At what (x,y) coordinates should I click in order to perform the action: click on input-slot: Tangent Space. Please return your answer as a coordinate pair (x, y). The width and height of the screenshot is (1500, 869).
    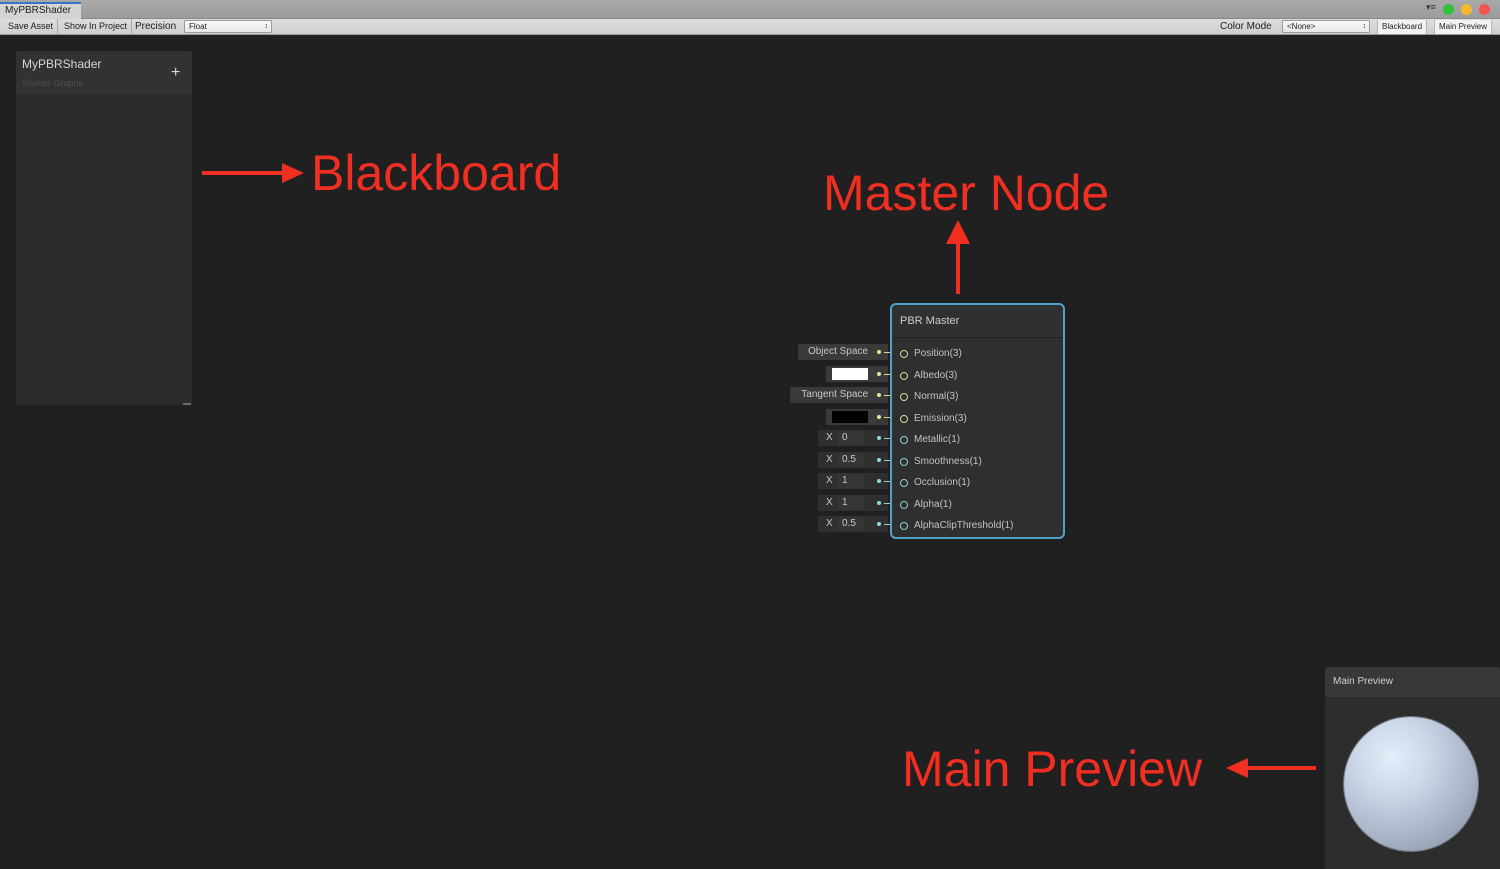
    Looking at the image, I should click on (839, 395).